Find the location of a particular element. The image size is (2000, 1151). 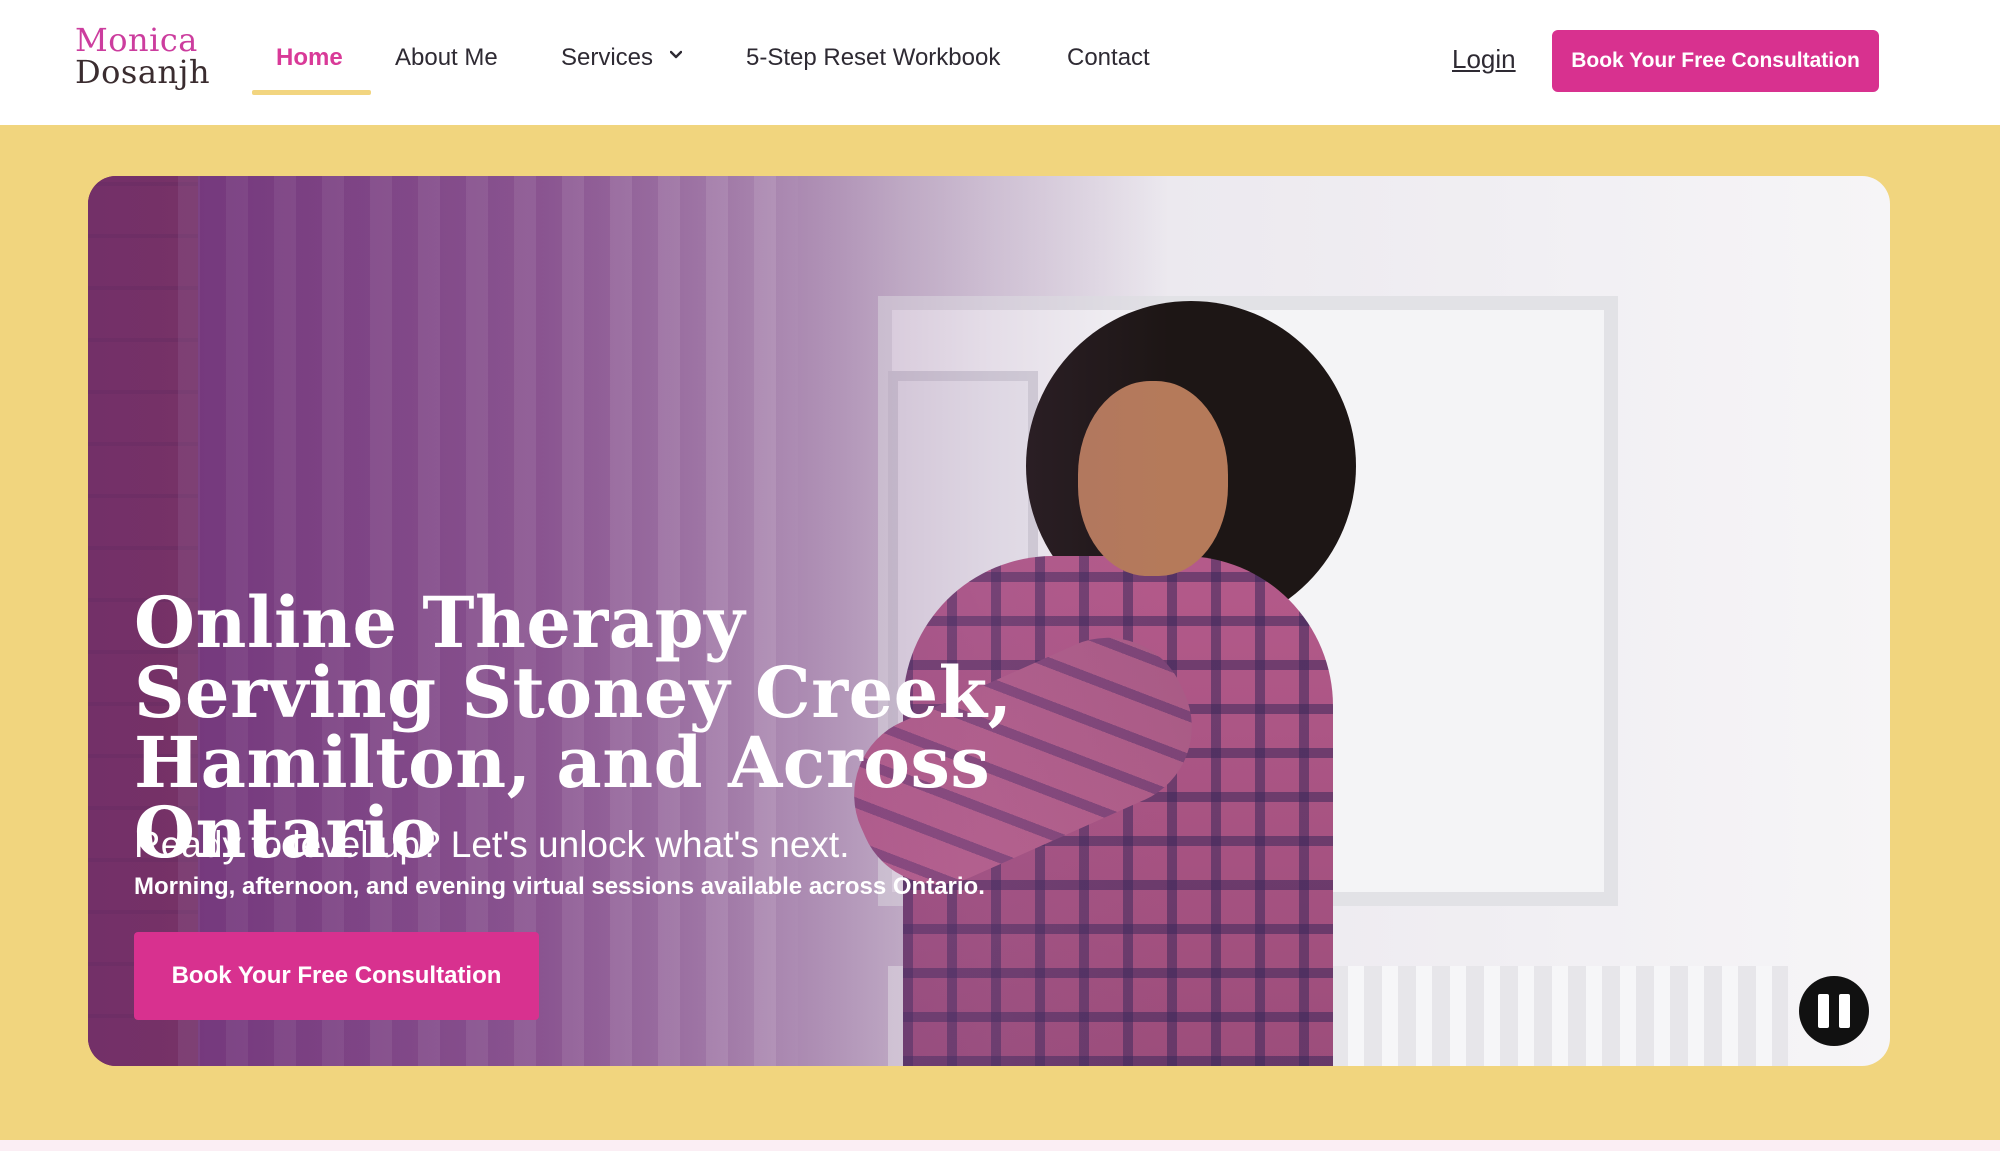

nav-reset-workbook: 5-Step Reset Workbook is located at coordinates (873, 58).